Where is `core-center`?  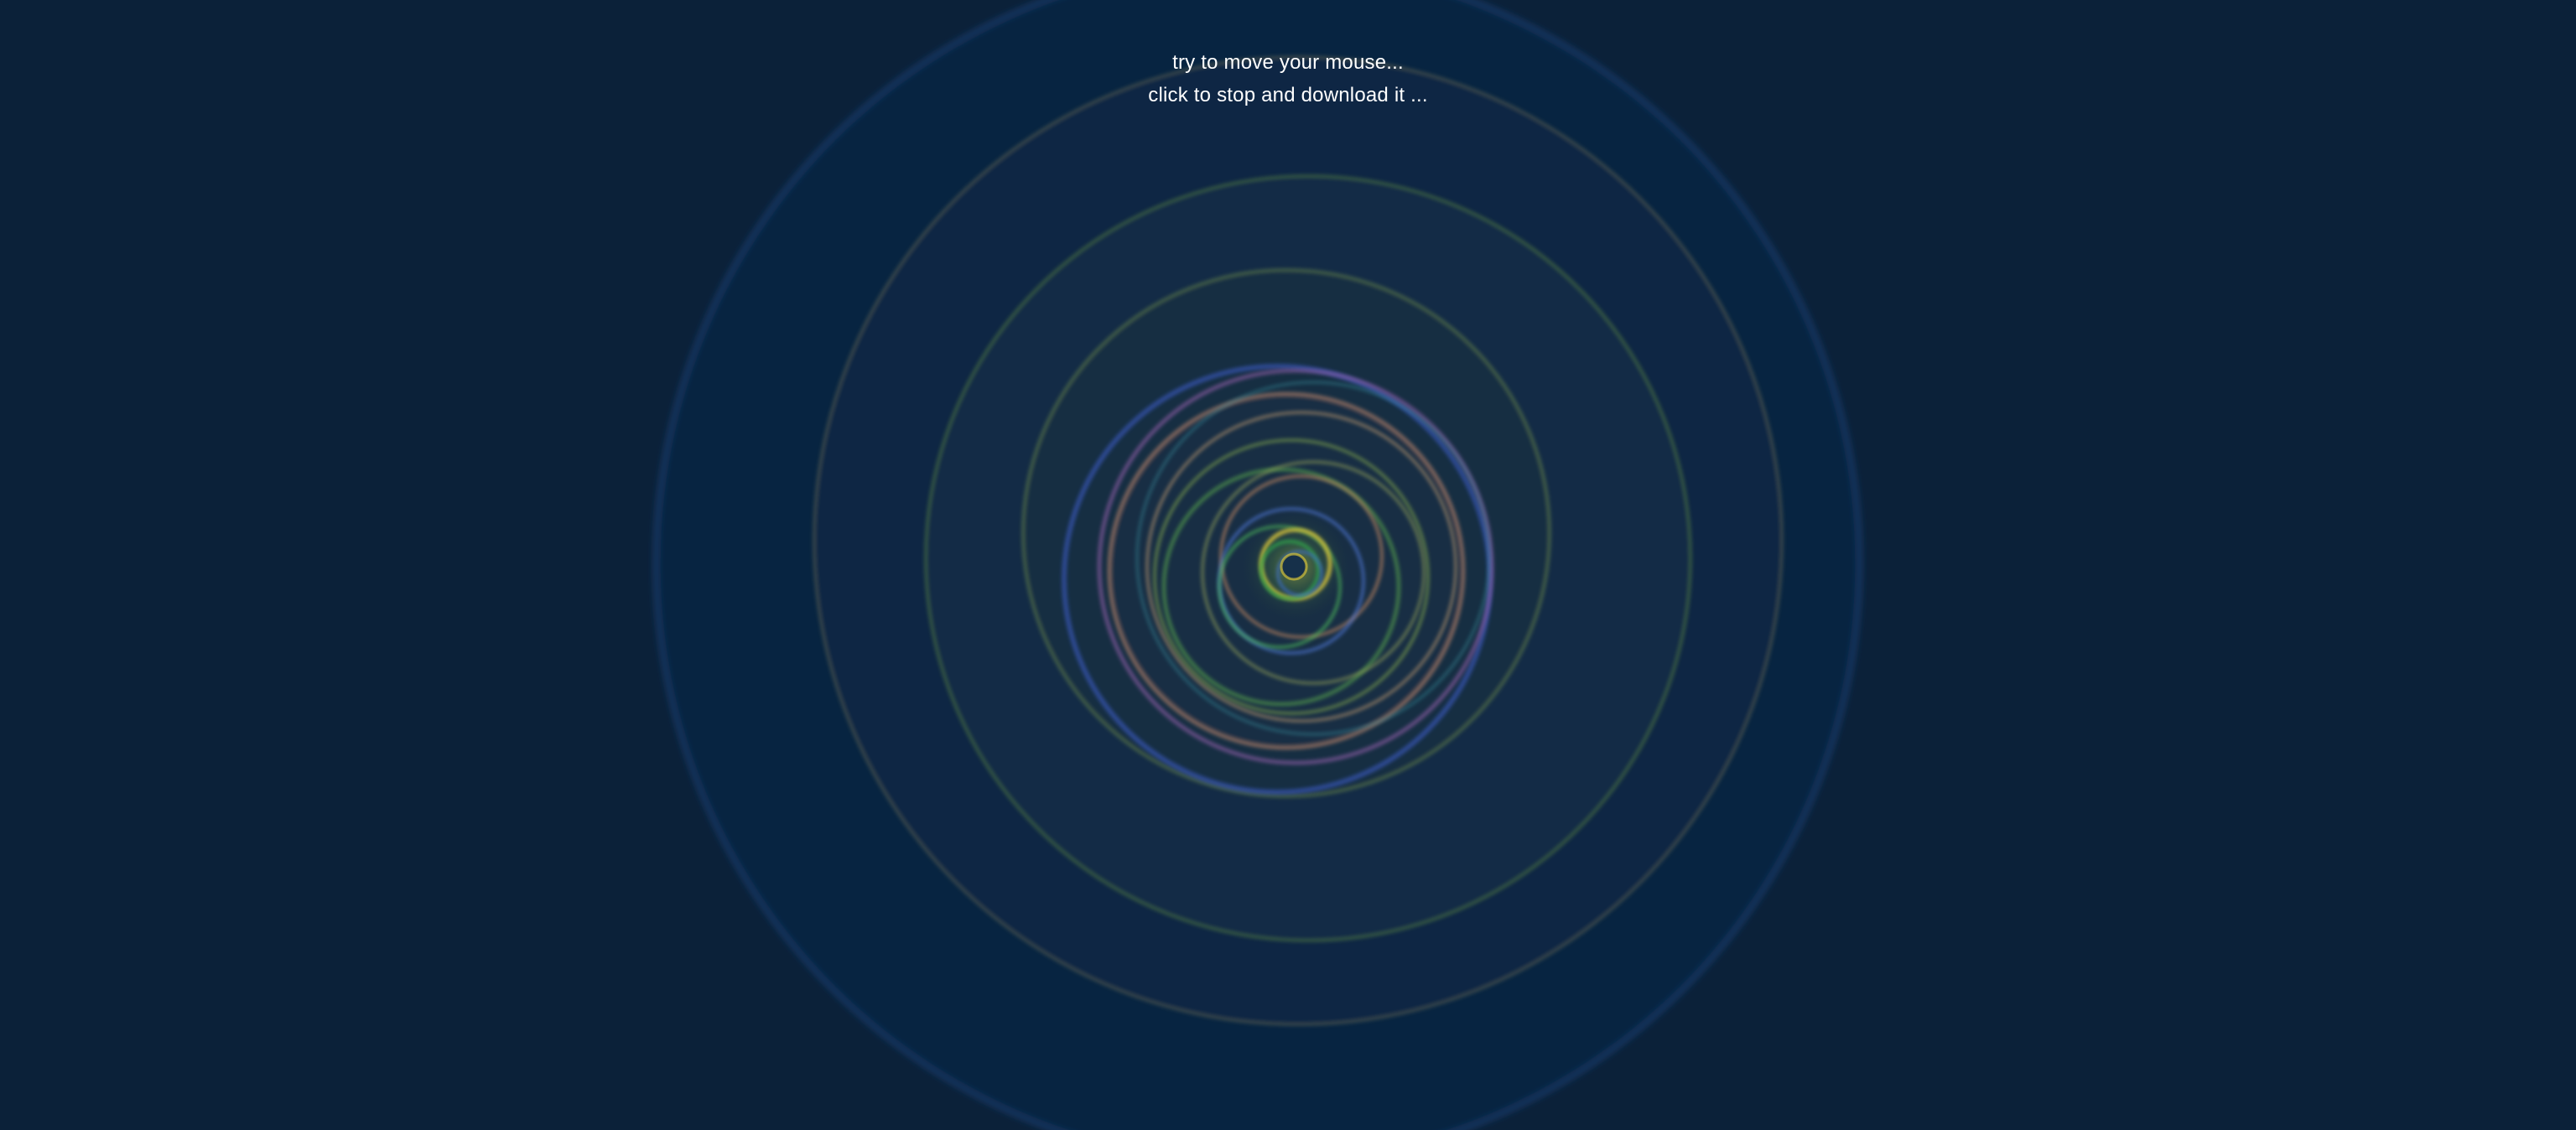 core-center is located at coordinates (1294, 566).